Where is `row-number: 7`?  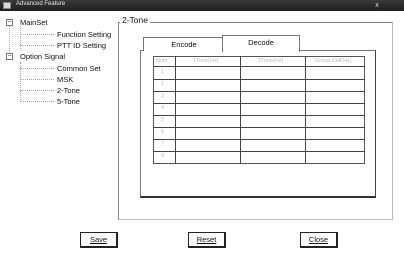 row-number: 7 is located at coordinates (163, 144).